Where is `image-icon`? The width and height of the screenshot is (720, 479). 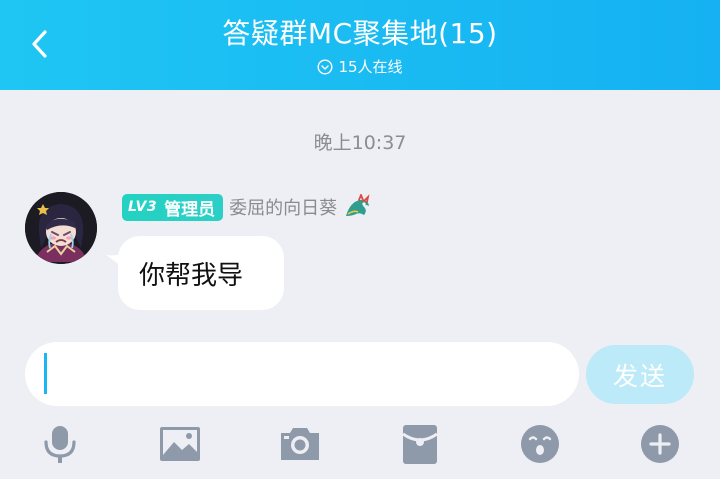
image-icon is located at coordinates (180, 444).